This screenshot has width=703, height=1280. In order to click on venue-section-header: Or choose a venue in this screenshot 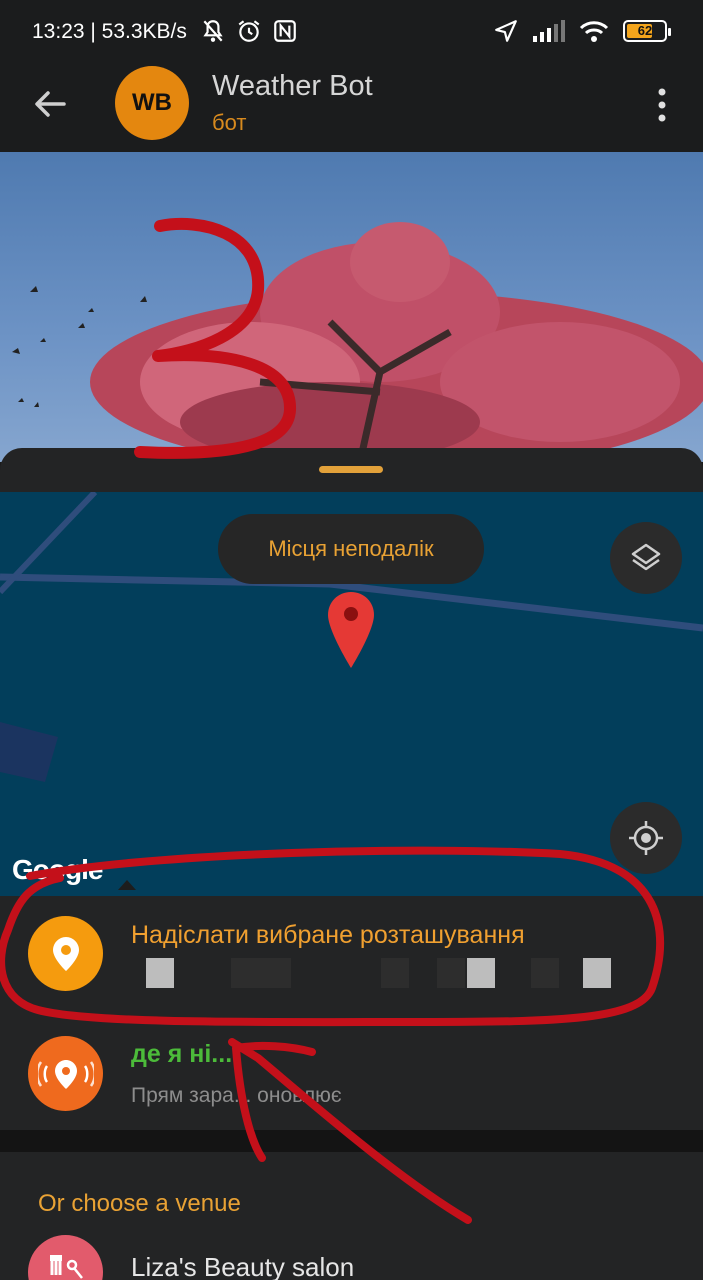, I will do `click(139, 1203)`.